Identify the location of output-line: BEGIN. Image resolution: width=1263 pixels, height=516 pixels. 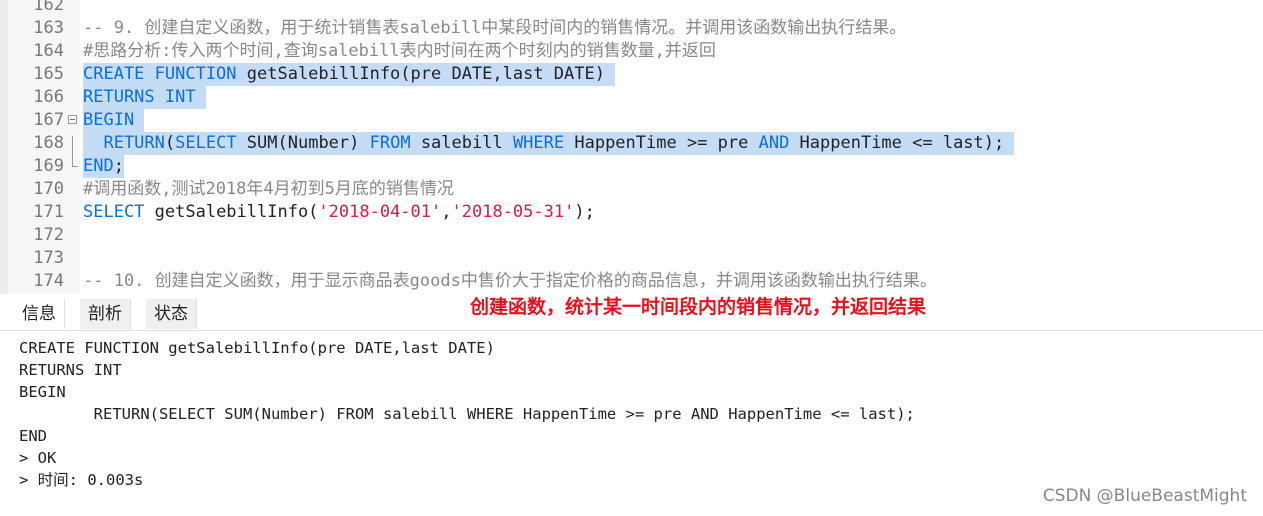
(42, 392).